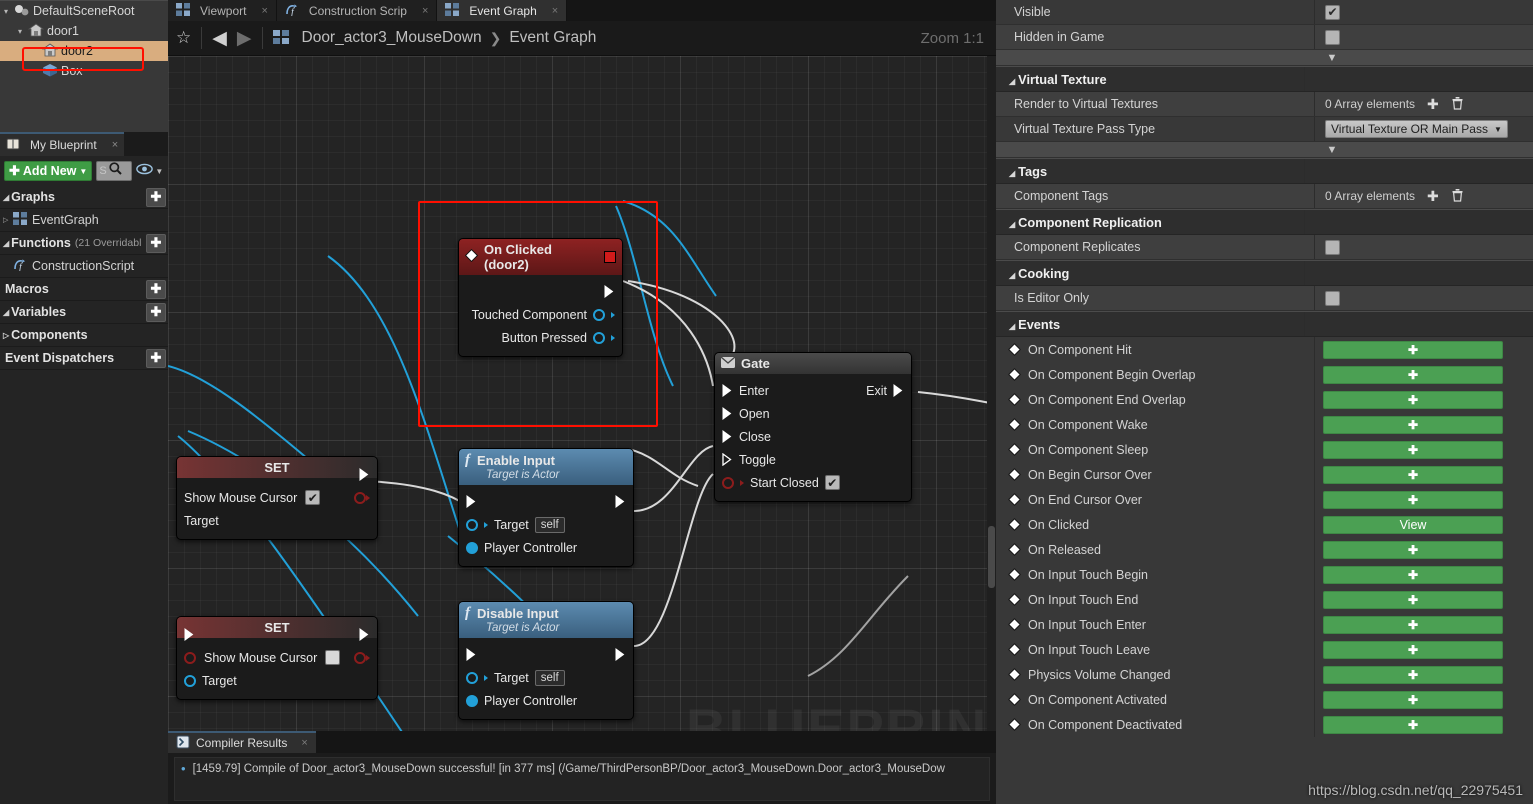 This screenshot has height=804, width=1533. Describe the element at coordinates (1264, 222) in the screenshot. I see `details-section-component-replication: ◢ Component Replication` at that location.